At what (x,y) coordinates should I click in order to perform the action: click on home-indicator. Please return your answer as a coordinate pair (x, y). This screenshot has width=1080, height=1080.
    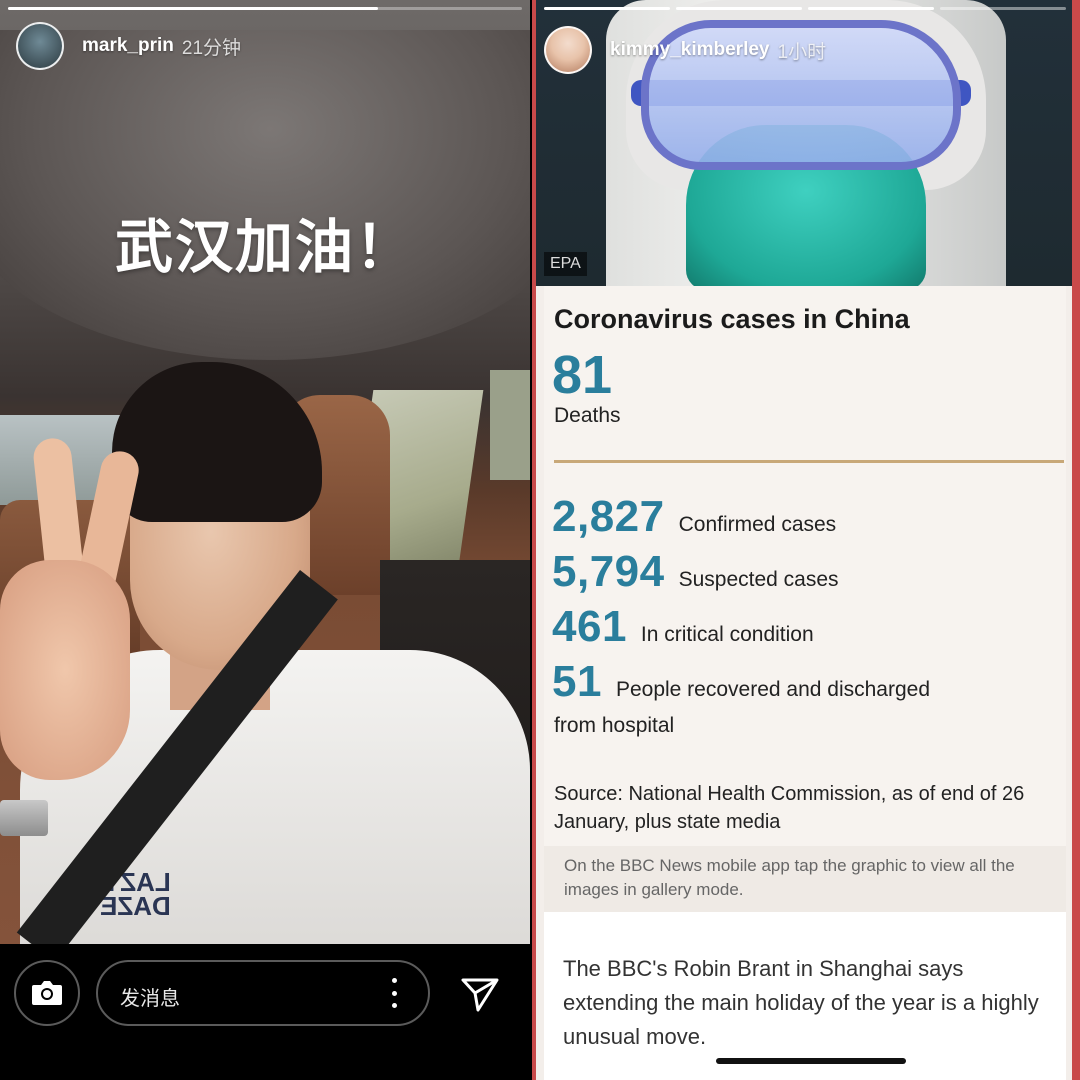
    Looking at the image, I should click on (811, 1061).